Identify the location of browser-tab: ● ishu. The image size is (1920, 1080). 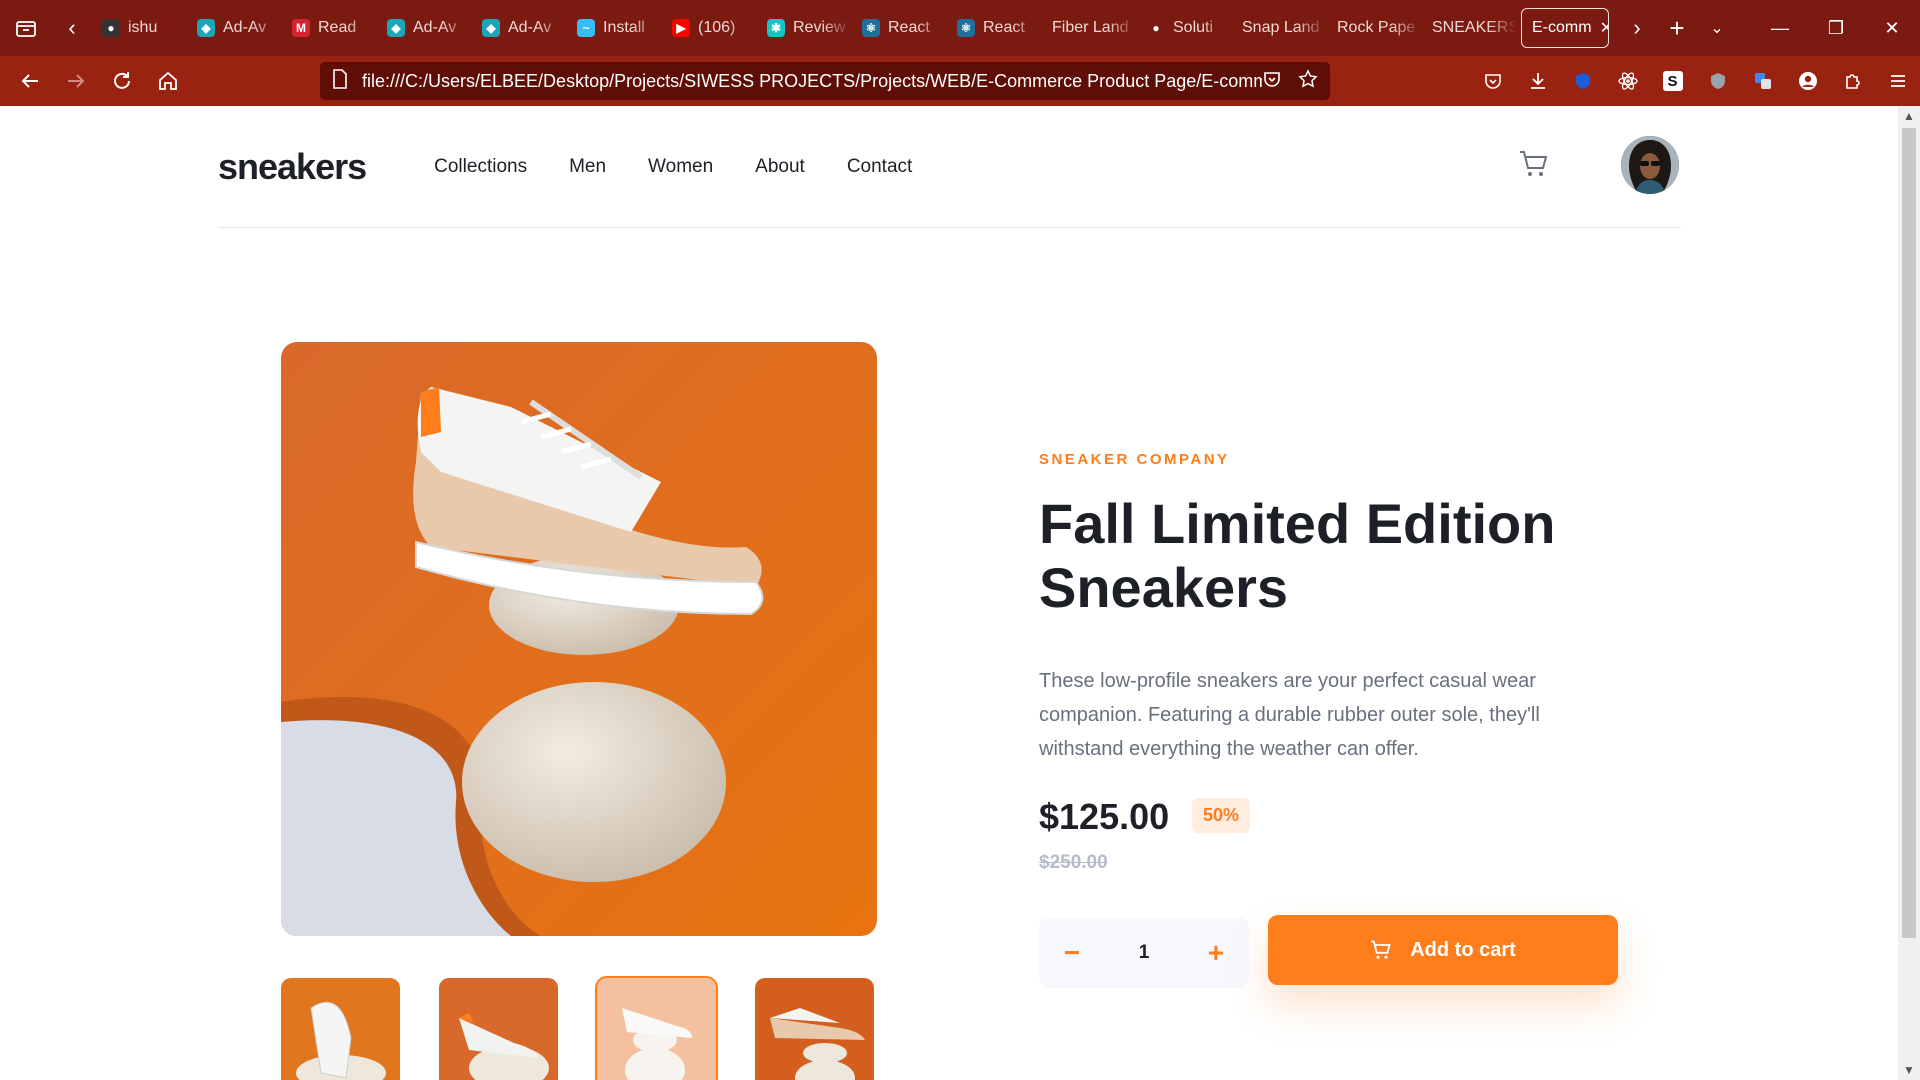
(139, 28).